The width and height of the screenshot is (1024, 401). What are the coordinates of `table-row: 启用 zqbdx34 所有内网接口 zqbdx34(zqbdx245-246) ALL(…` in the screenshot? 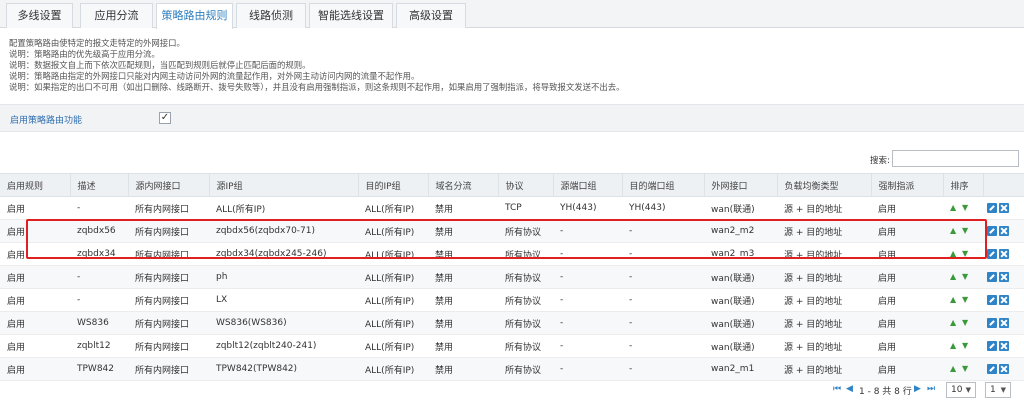 It's located at (512, 254).